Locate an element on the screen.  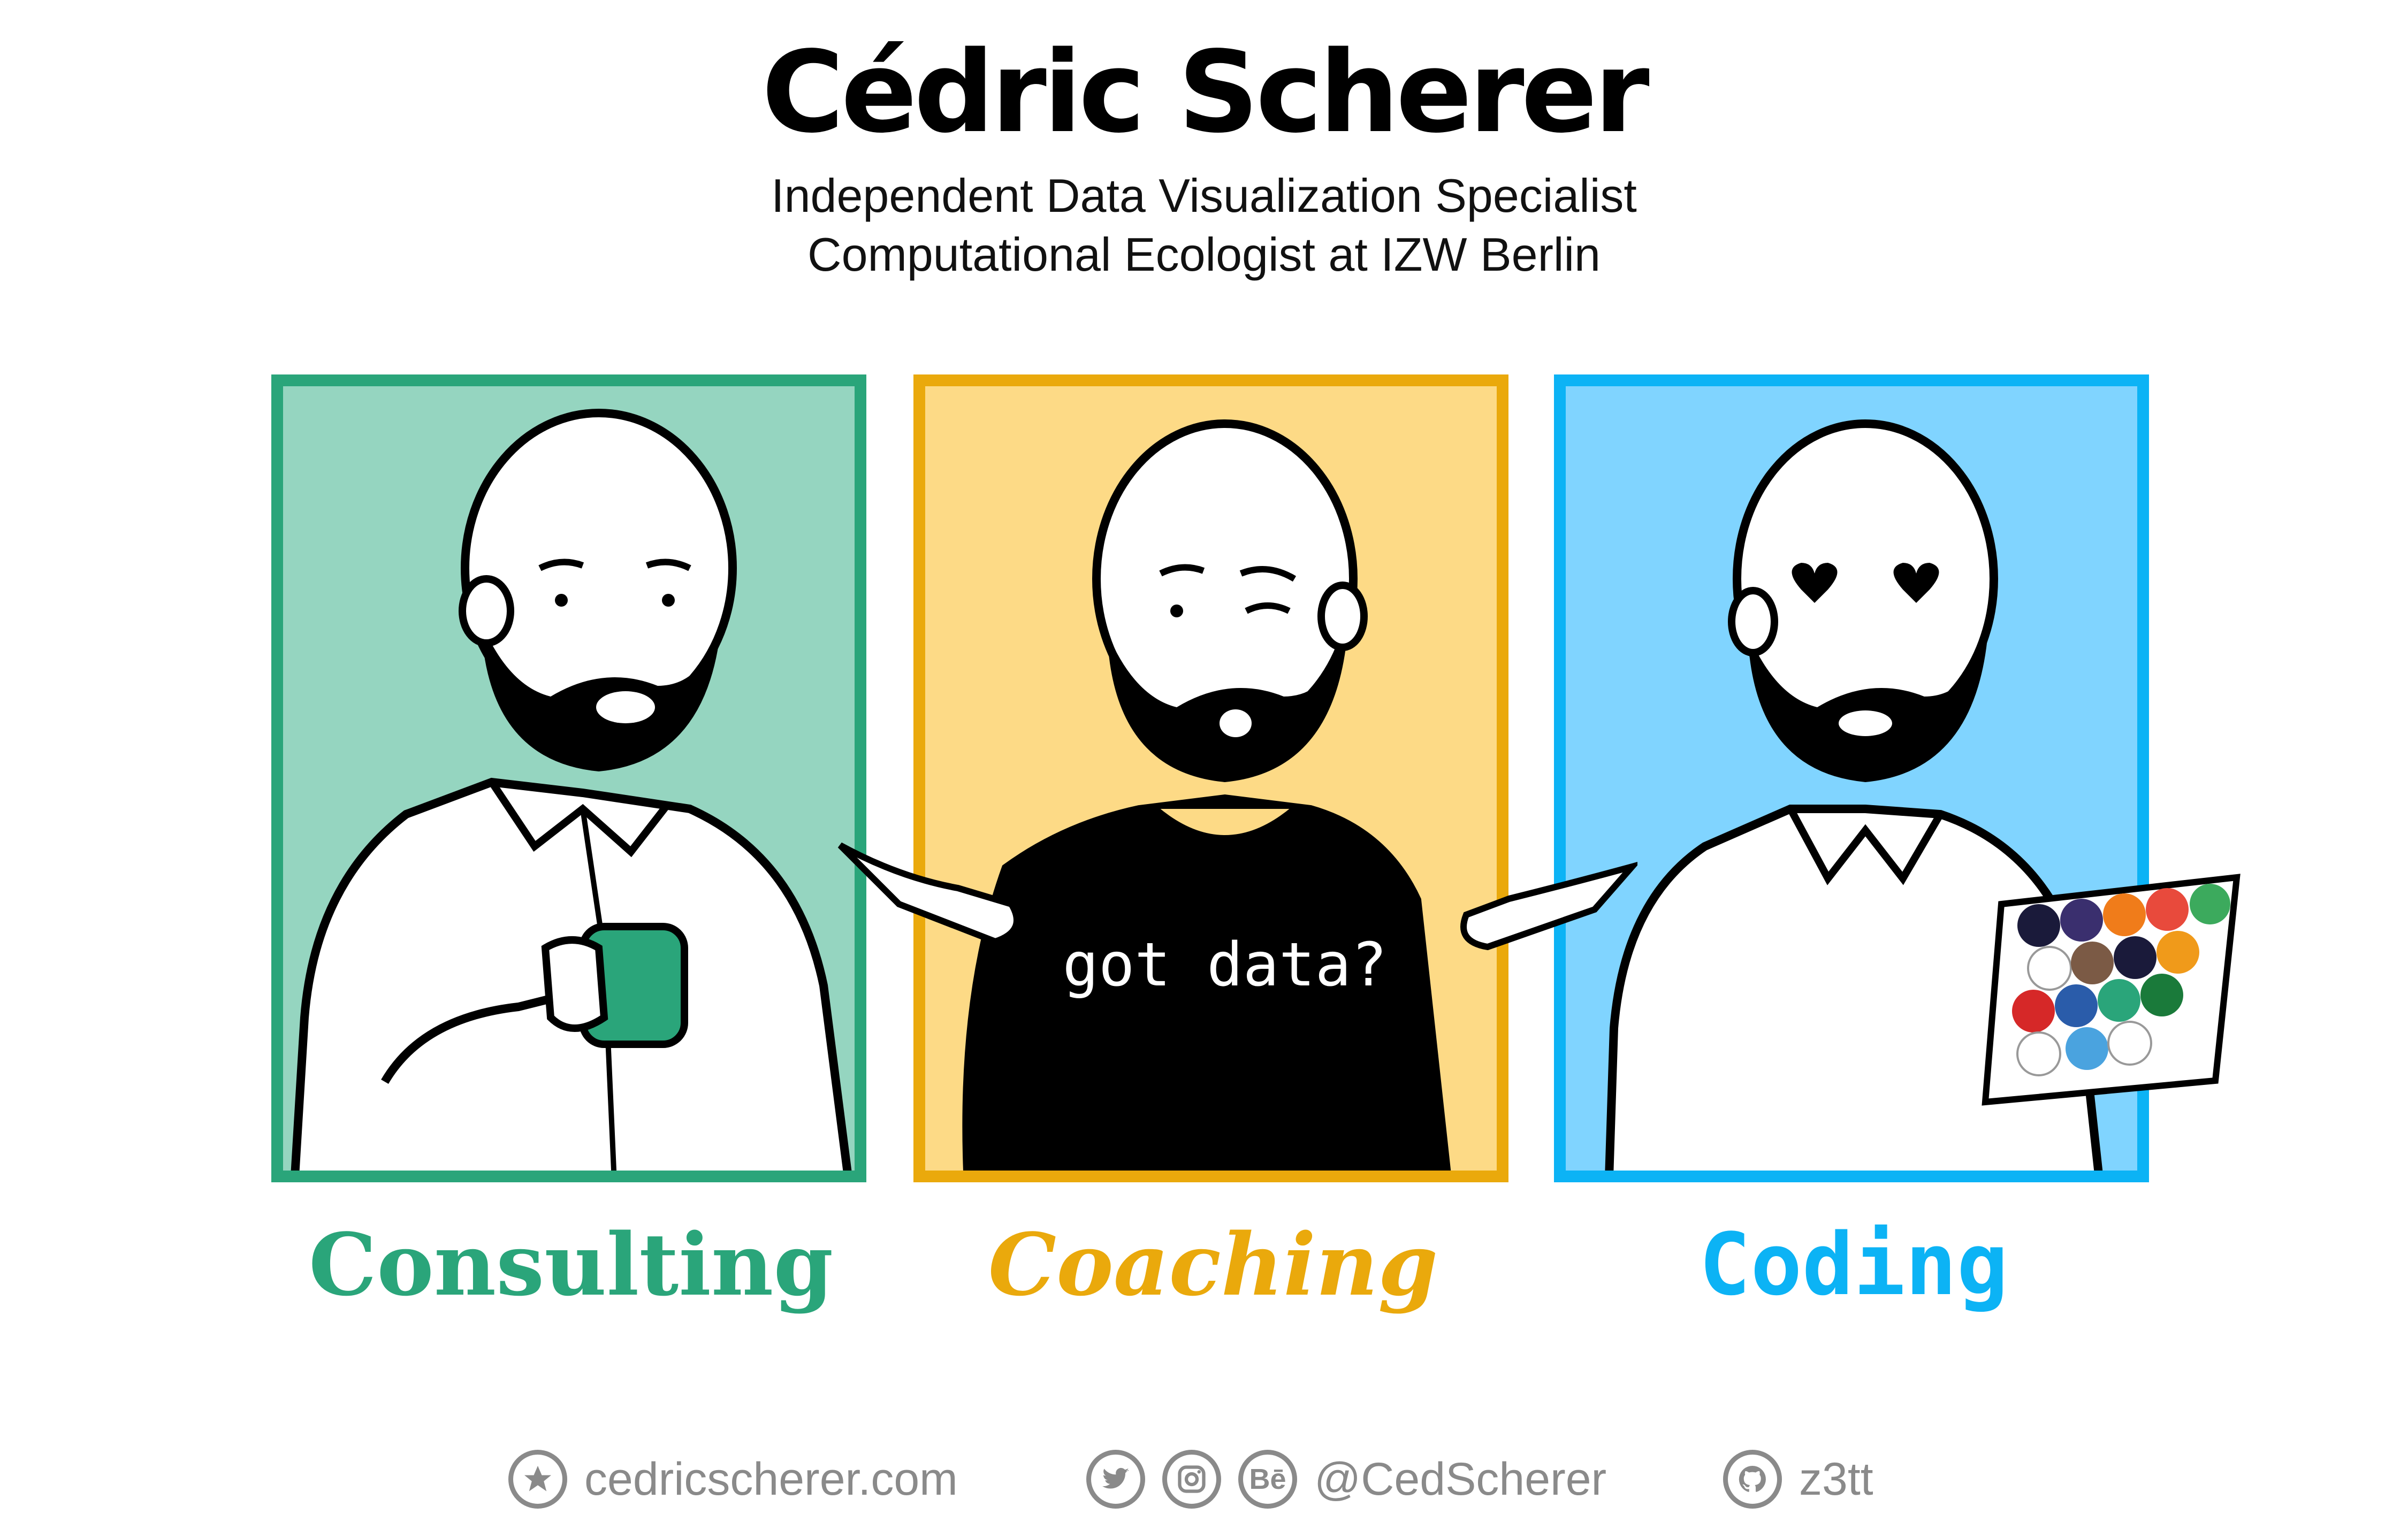
social-links: Bē @CedScherer is located at coordinates (1346, 1479).